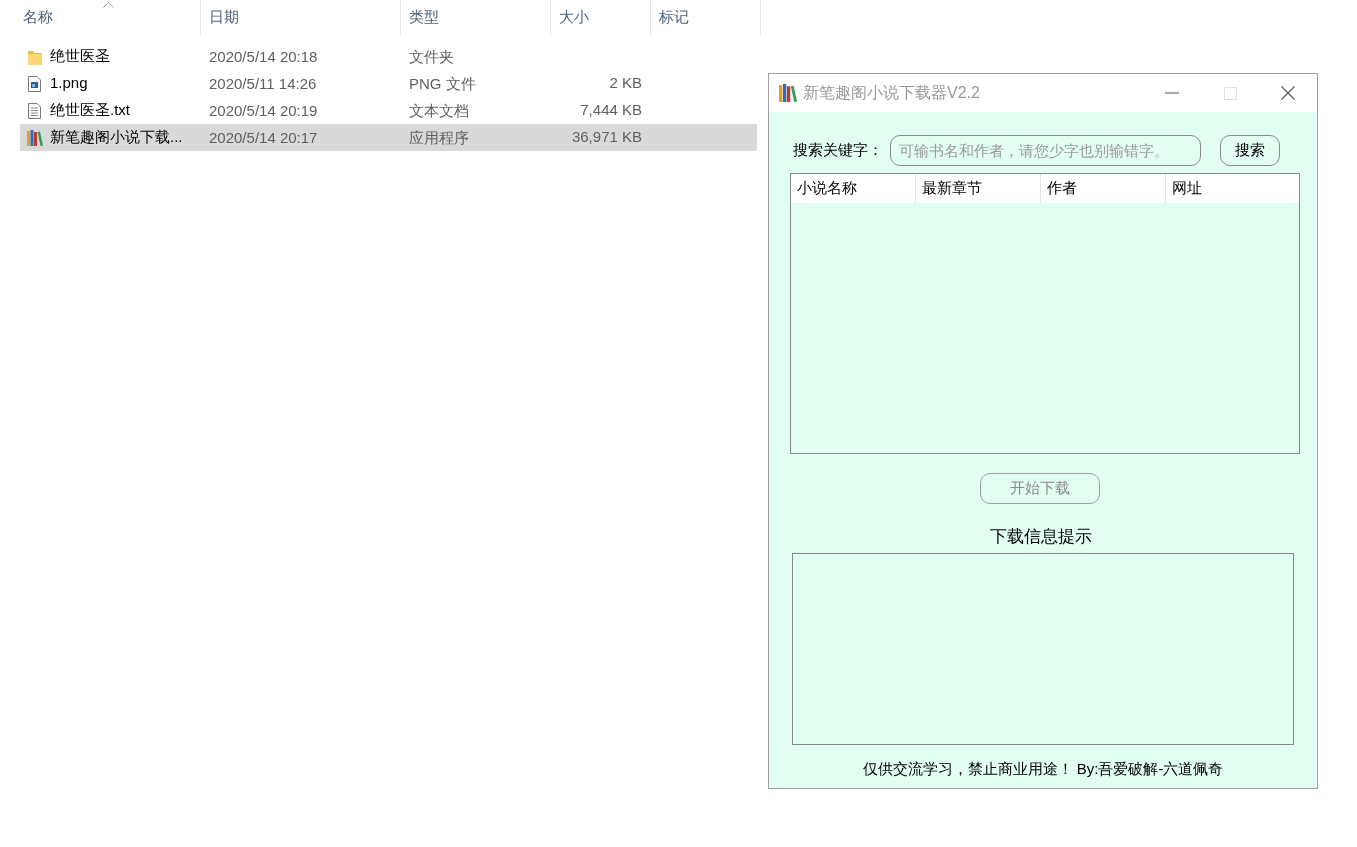 This screenshot has height=847, width=1357. What do you see at coordinates (674, 17) in the screenshot?
I see `column-header: 标记` at bounding box center [674, 17].